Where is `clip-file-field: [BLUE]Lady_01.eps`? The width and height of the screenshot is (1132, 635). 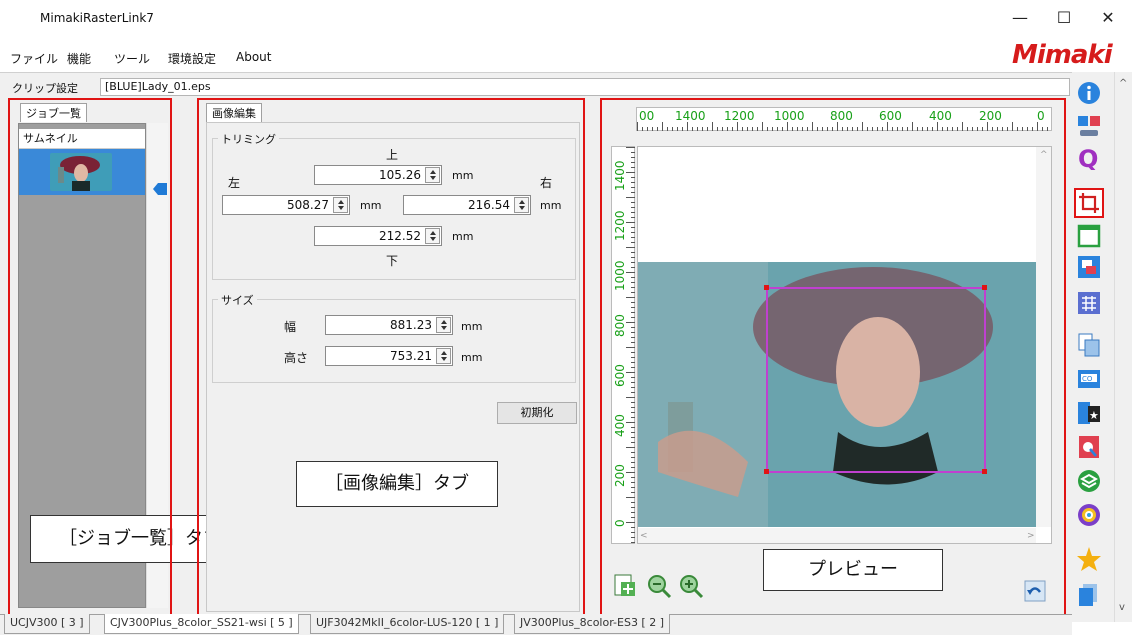 clip-file-field: [BLUE]Lady_01.eps is located at coordinates (585, 87).